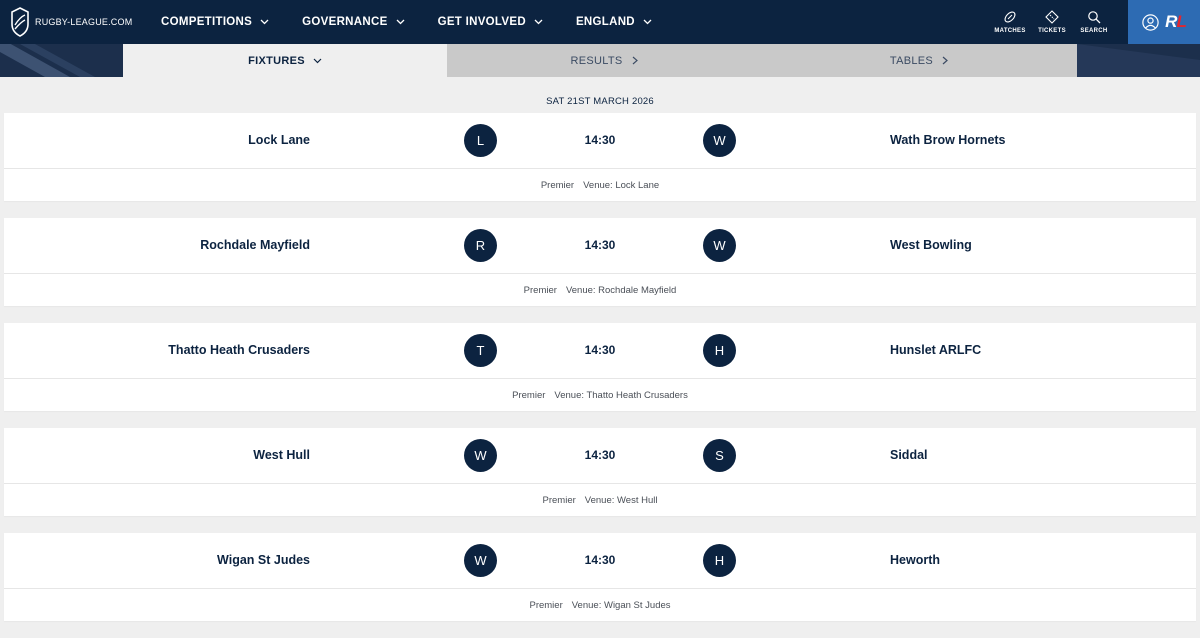  What do you see at coordinates (1181, 21) in the screenshot?
I see `rl-logo-accent: L` at bounding box center [1181, 21].